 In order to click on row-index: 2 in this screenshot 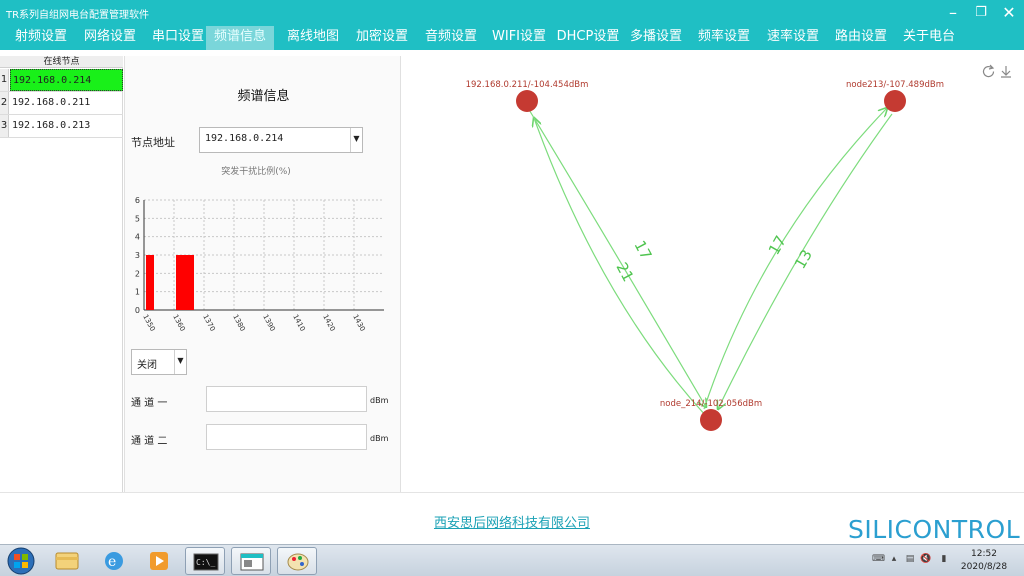, I will do `click(4, 103)`.